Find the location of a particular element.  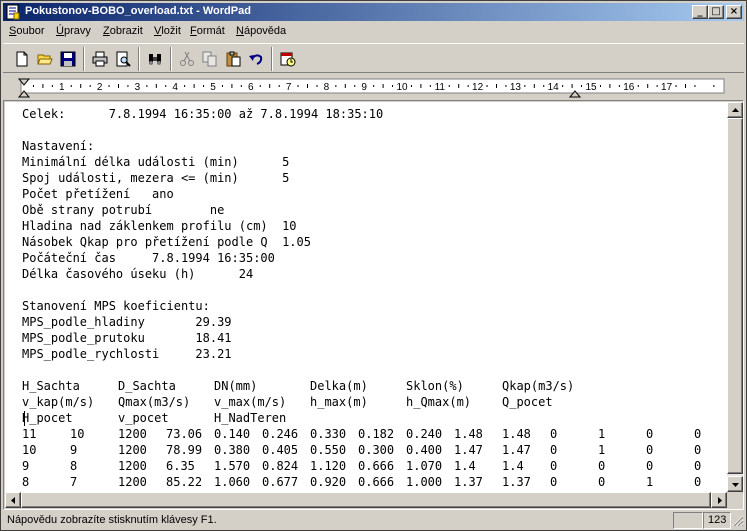

print-preview-button is located at coordinates (123, 59).